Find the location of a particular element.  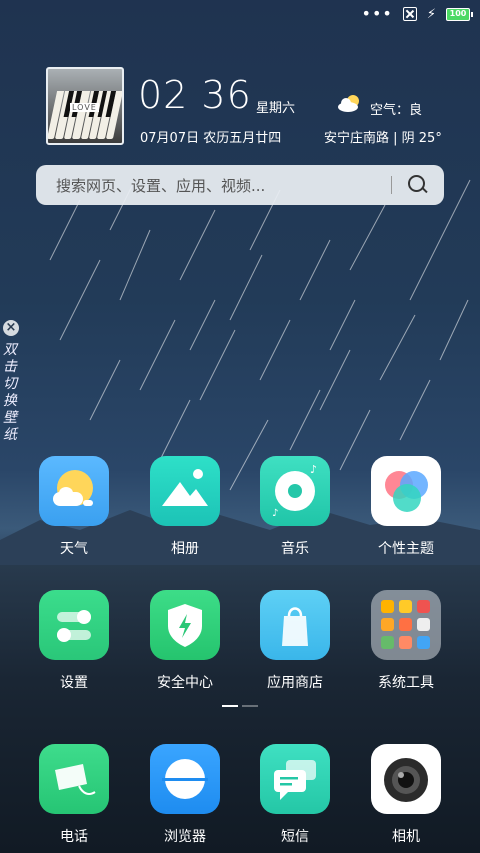

search-icon is located at coordinates (418, 185).